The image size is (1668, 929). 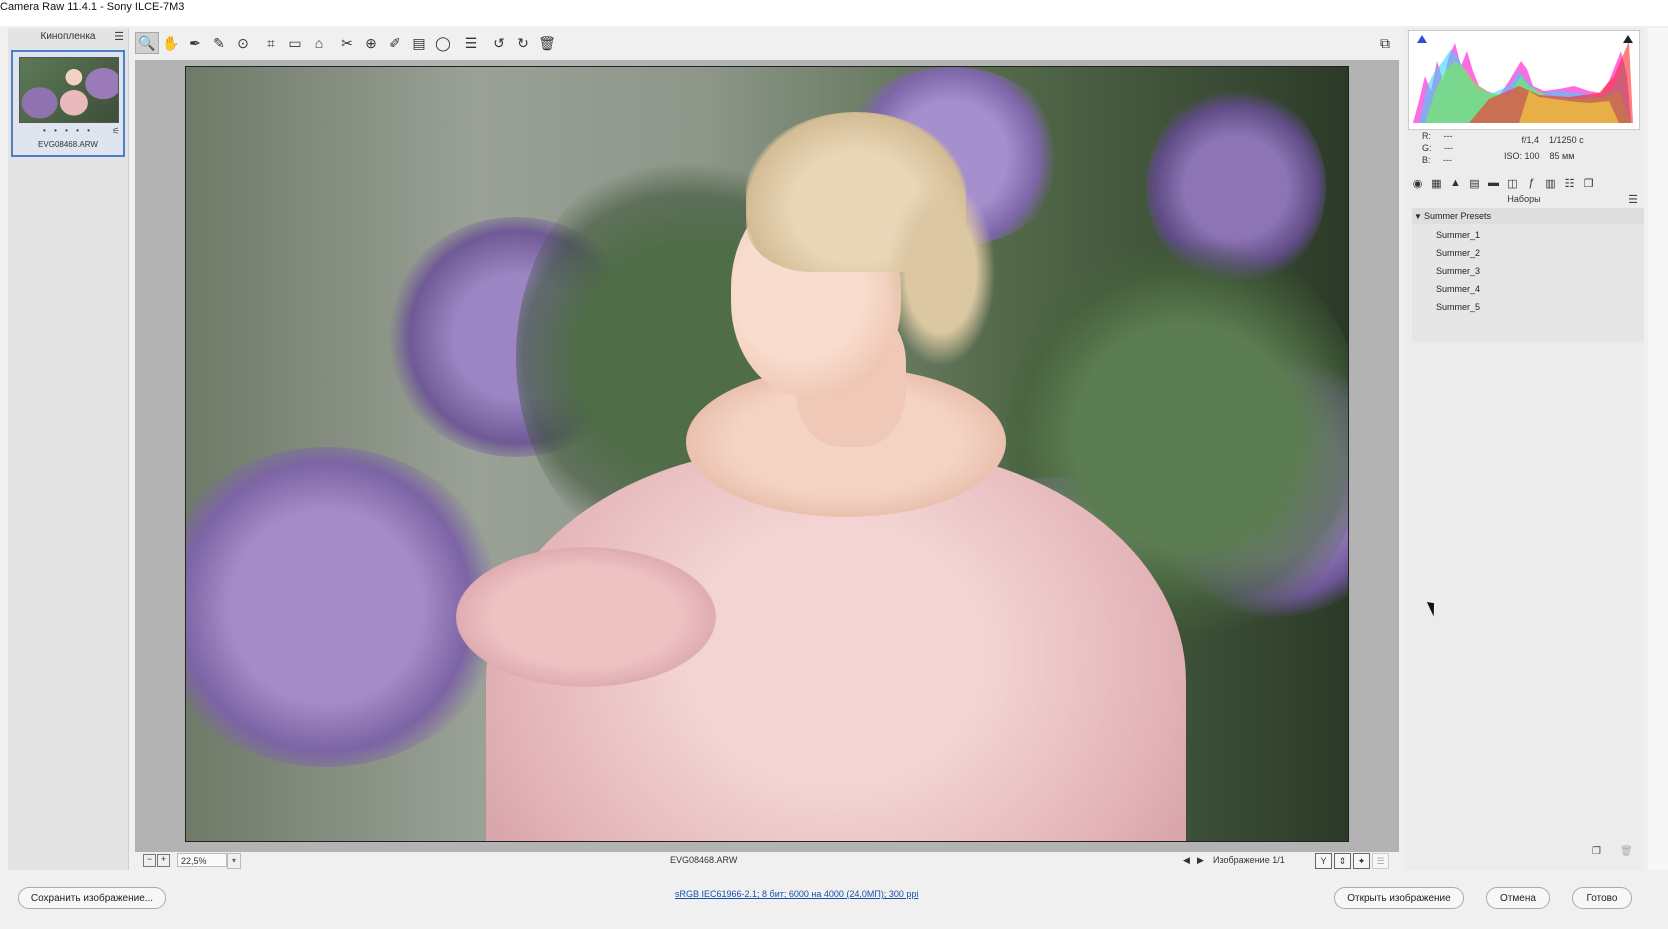 What do you see at coordinates (1186, 860) in the screenshot?
I see `previous-image-icon: ◀` at bounding box center [1186, 860].